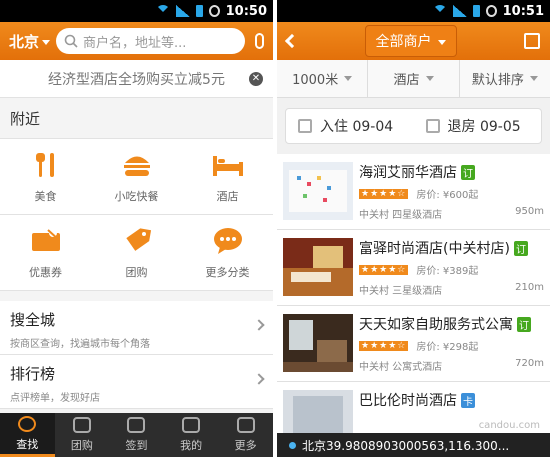 The height and width of the screenshot is (457, 550). Describe the element at coordinates (259, 41) in the screenshot. I see `voice-search-button` at that location.